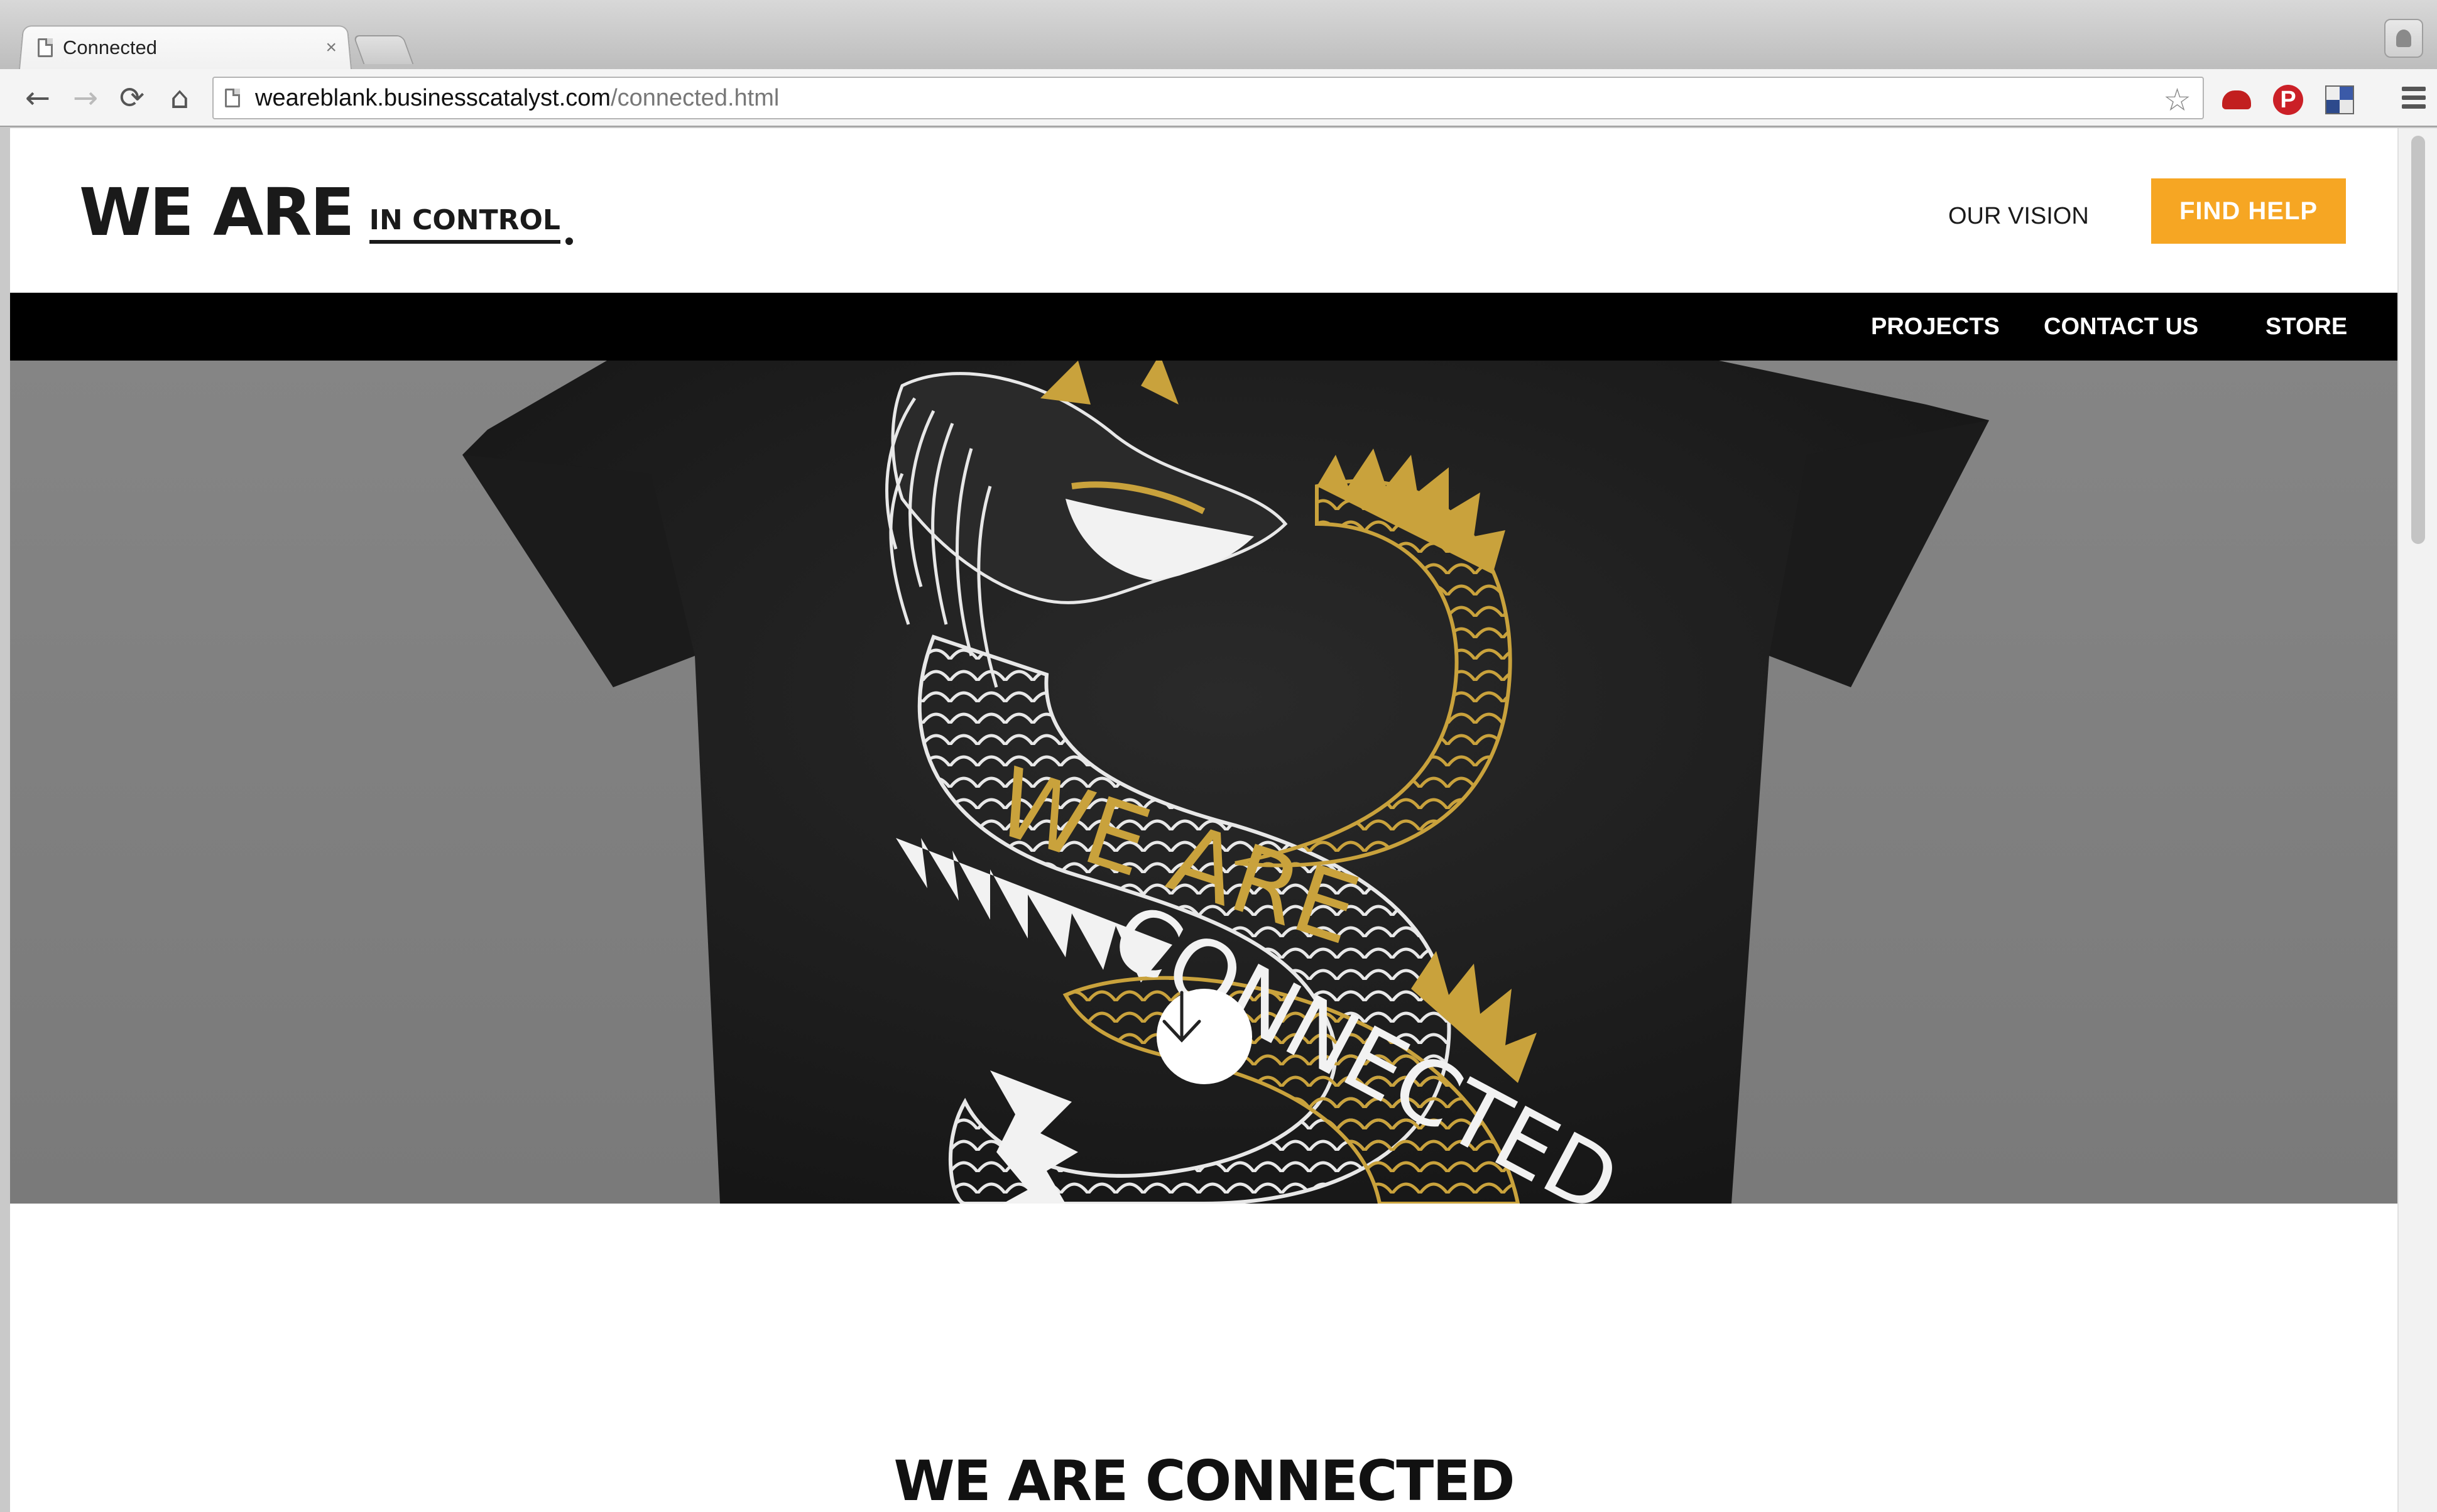 The height and width of the screenshot is (1512, 2437). I want to click on home-icon: ⌂, so click(180, 98).